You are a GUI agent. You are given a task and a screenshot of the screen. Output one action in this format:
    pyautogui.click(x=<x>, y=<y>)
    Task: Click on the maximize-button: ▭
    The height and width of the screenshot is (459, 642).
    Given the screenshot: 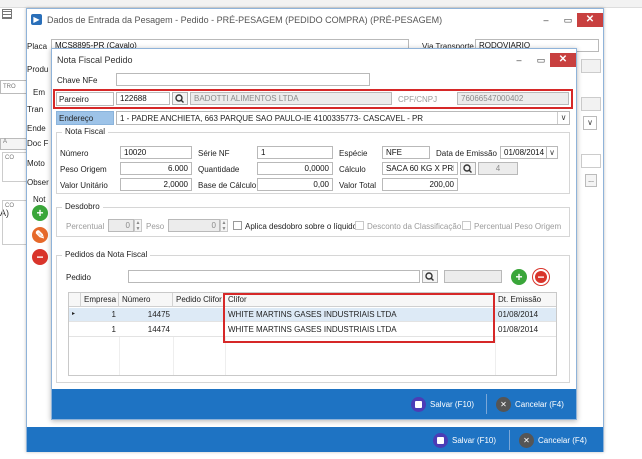 What is the action you would take?
    pyautogui.click(x=568, y=20)
    